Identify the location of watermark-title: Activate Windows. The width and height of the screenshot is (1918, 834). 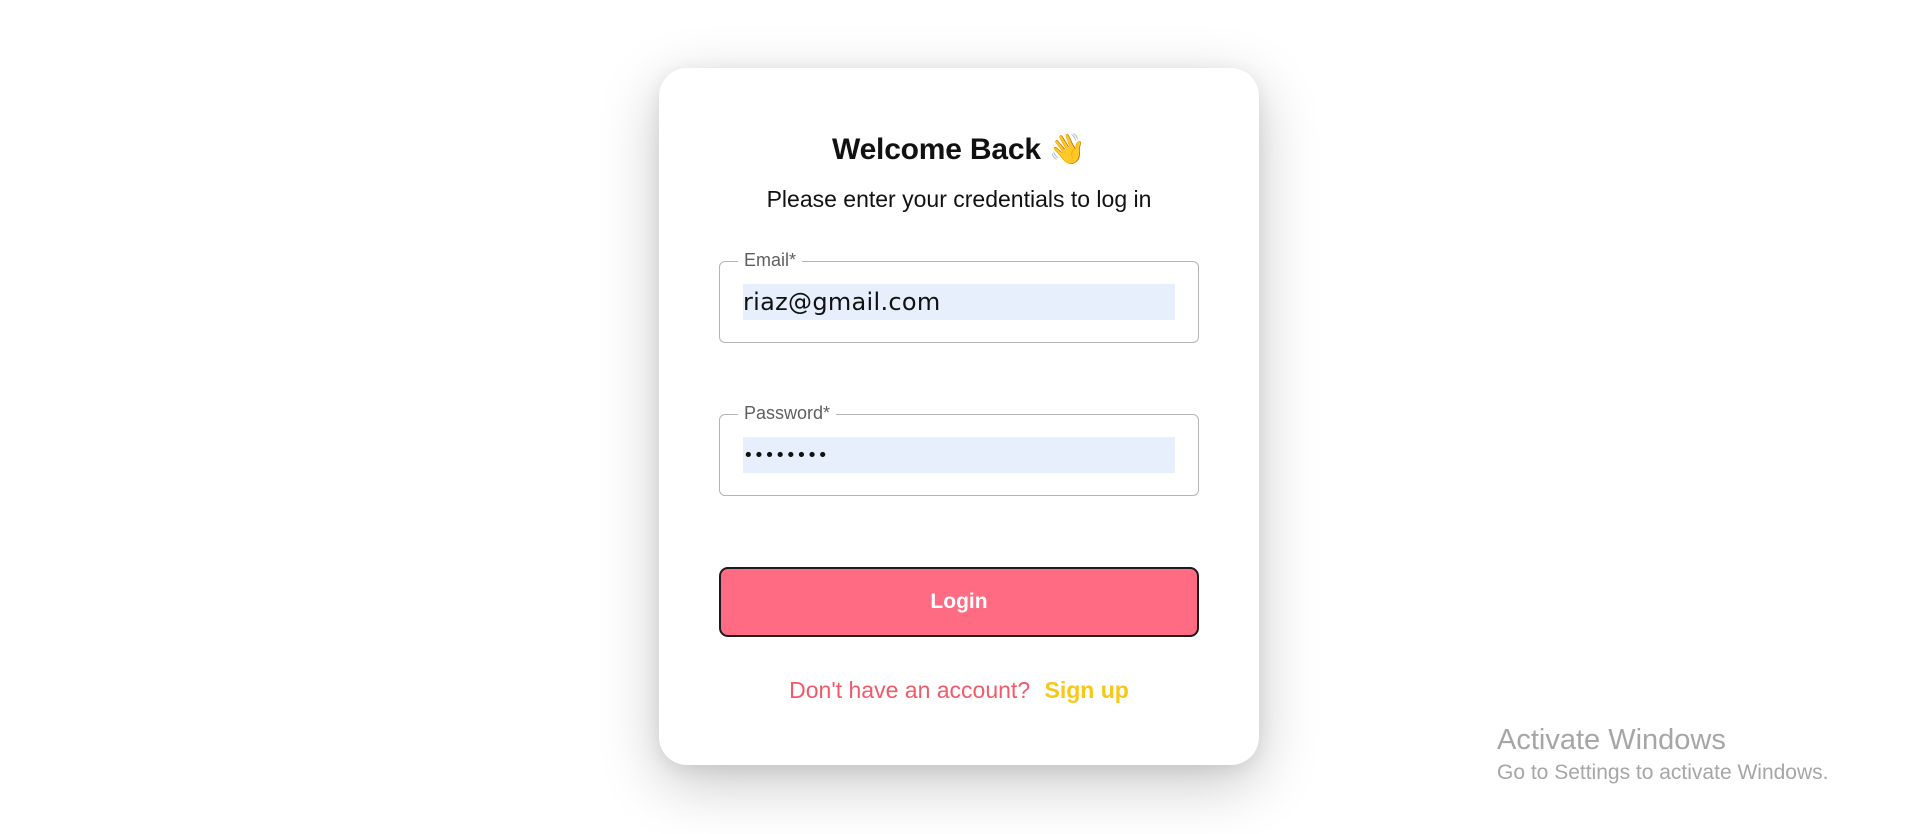
(1611, 740).